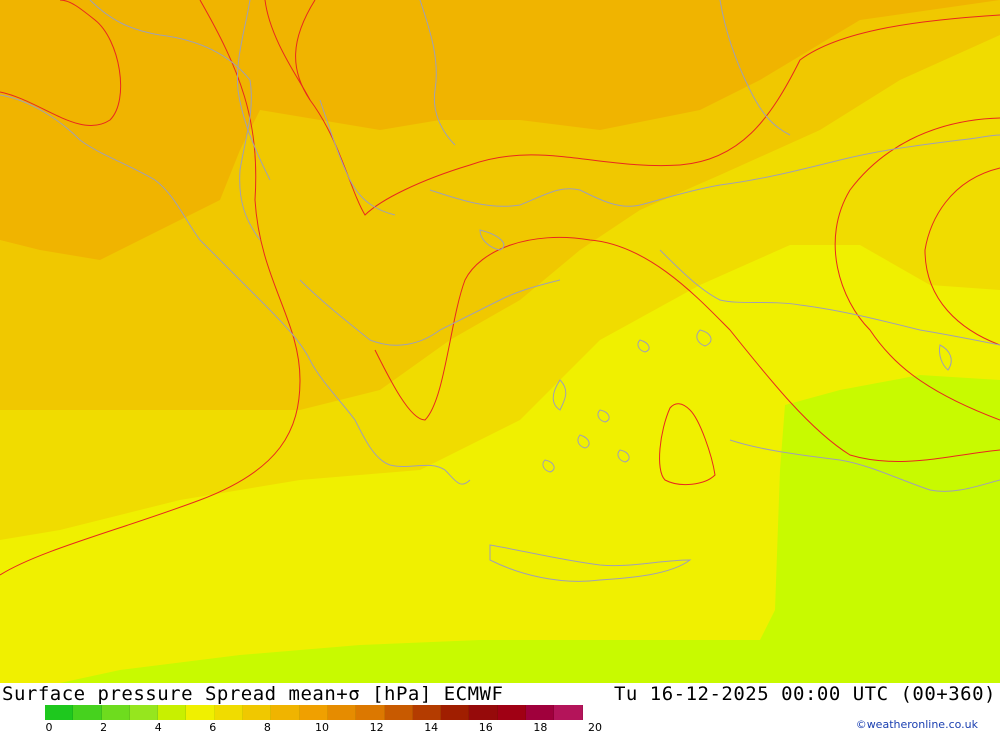  What do you see at coordinates (322, 727) in the screenshot?
I see `legend-tick-label: 10` at bounding box center [322, 727].